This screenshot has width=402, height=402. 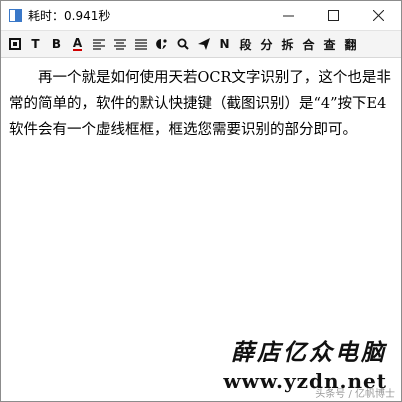 I want to click on align-left-button, so click(x=98, y=44).